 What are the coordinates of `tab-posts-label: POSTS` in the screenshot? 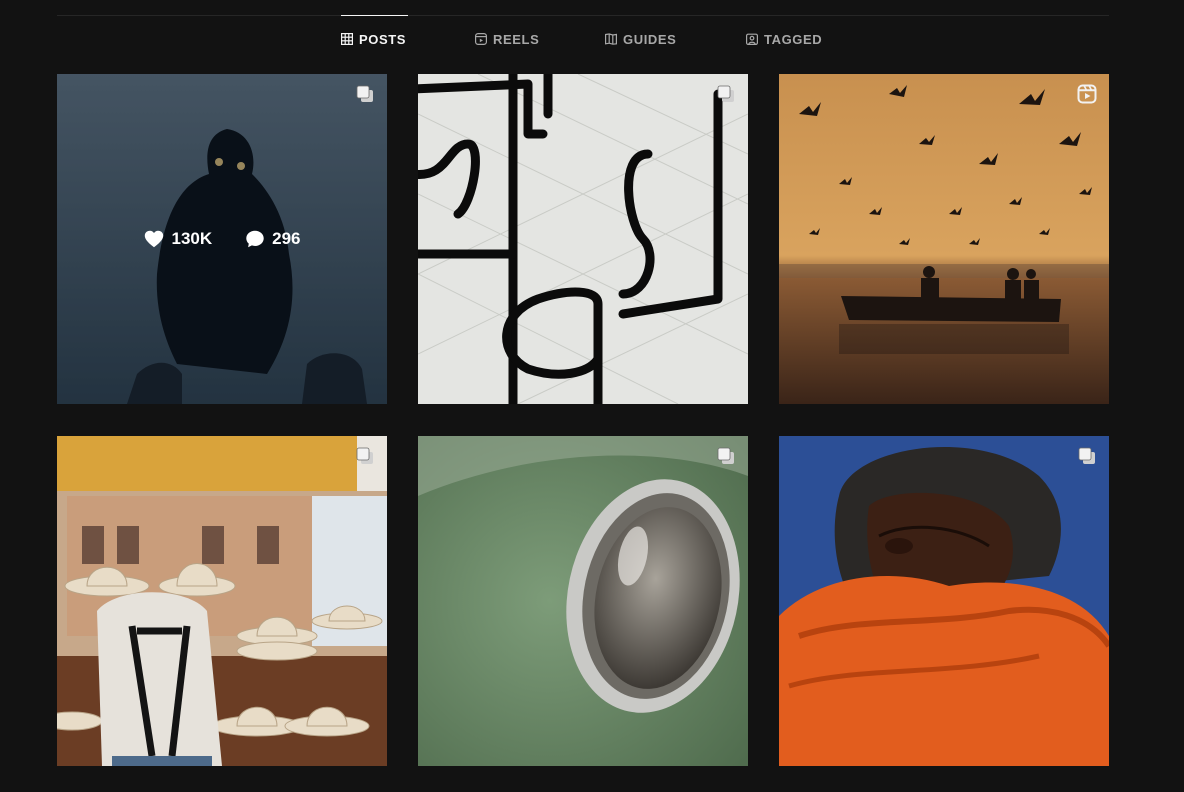 It's located at (383, 39).